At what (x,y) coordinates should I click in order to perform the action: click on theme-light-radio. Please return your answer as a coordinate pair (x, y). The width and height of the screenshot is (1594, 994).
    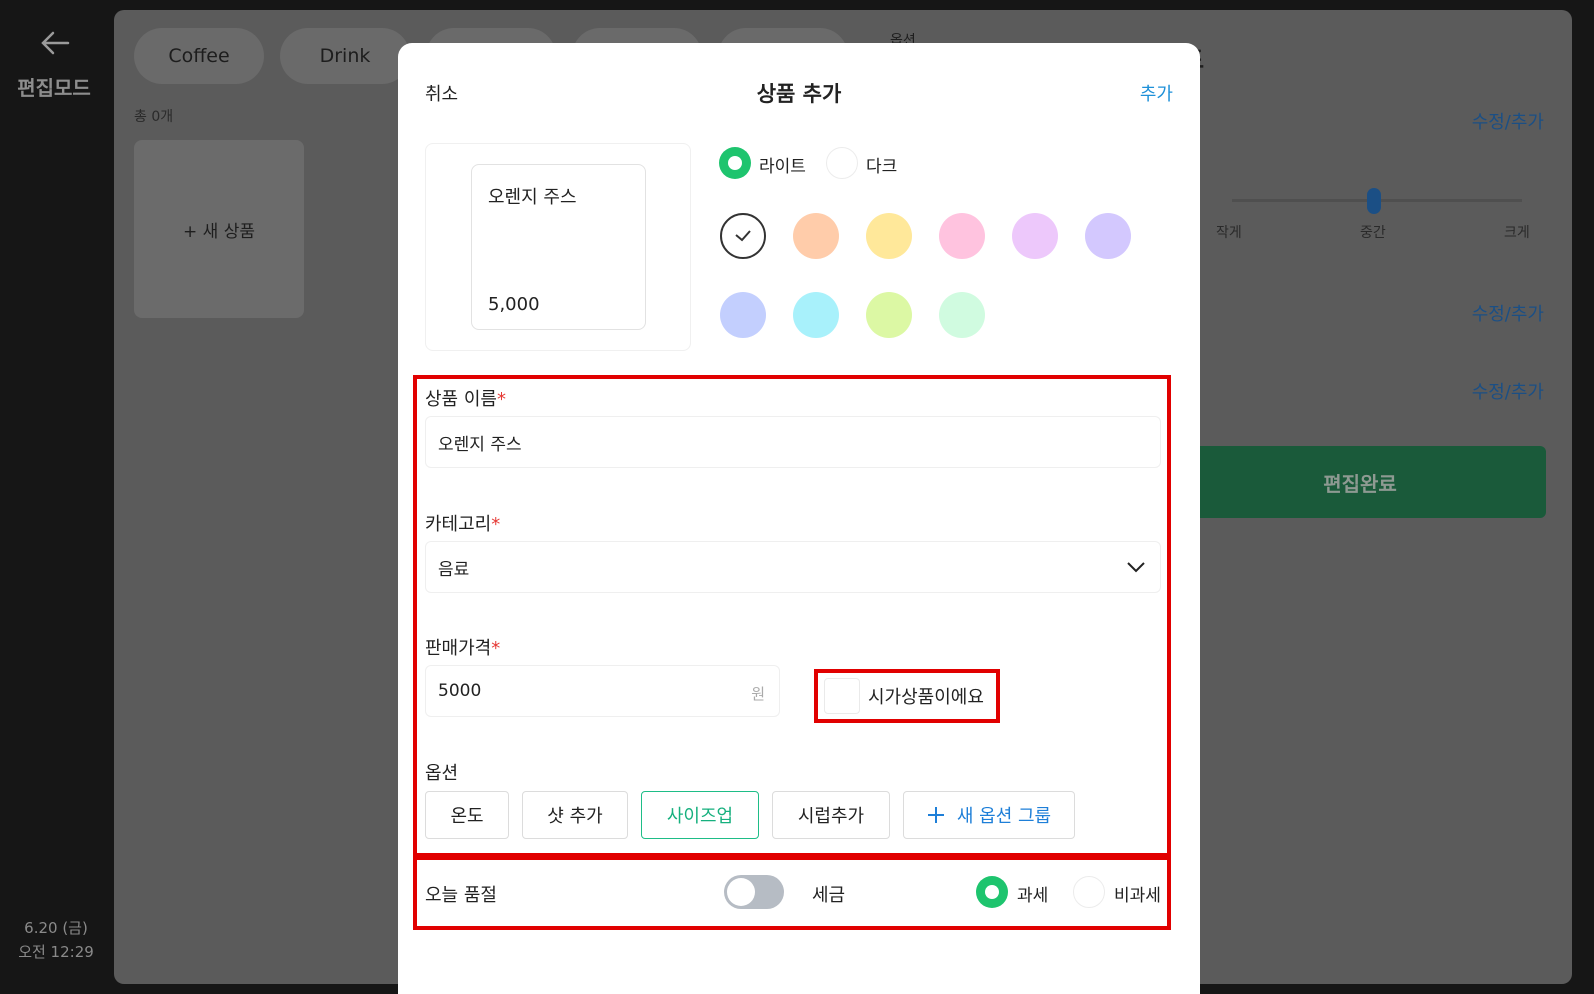
    Looking at the image, I should click on (735, 163).